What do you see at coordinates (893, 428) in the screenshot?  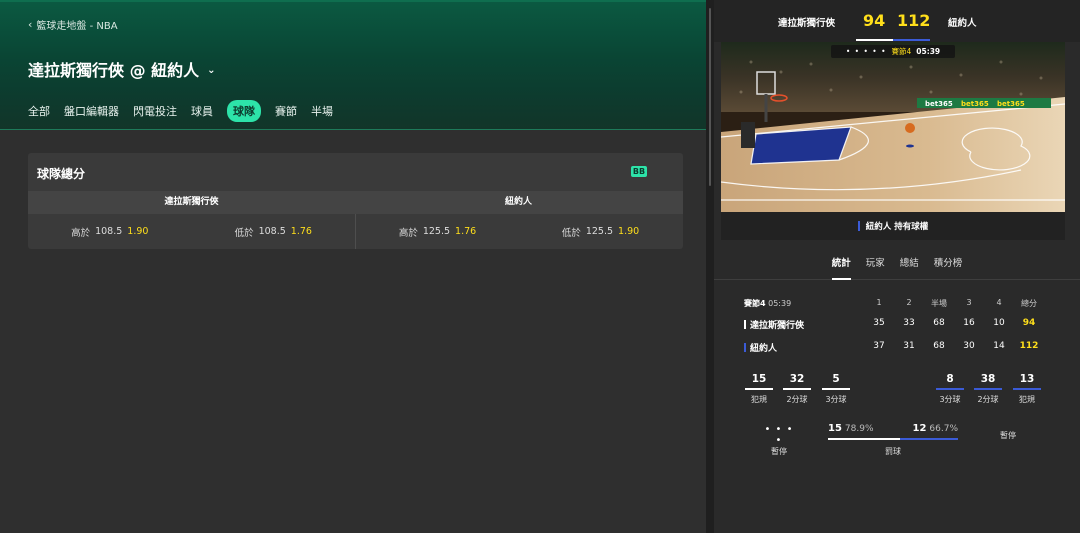 I see `free-throw-values: 15 78.9% 12 66.7%` at bounding box center [893, 428].